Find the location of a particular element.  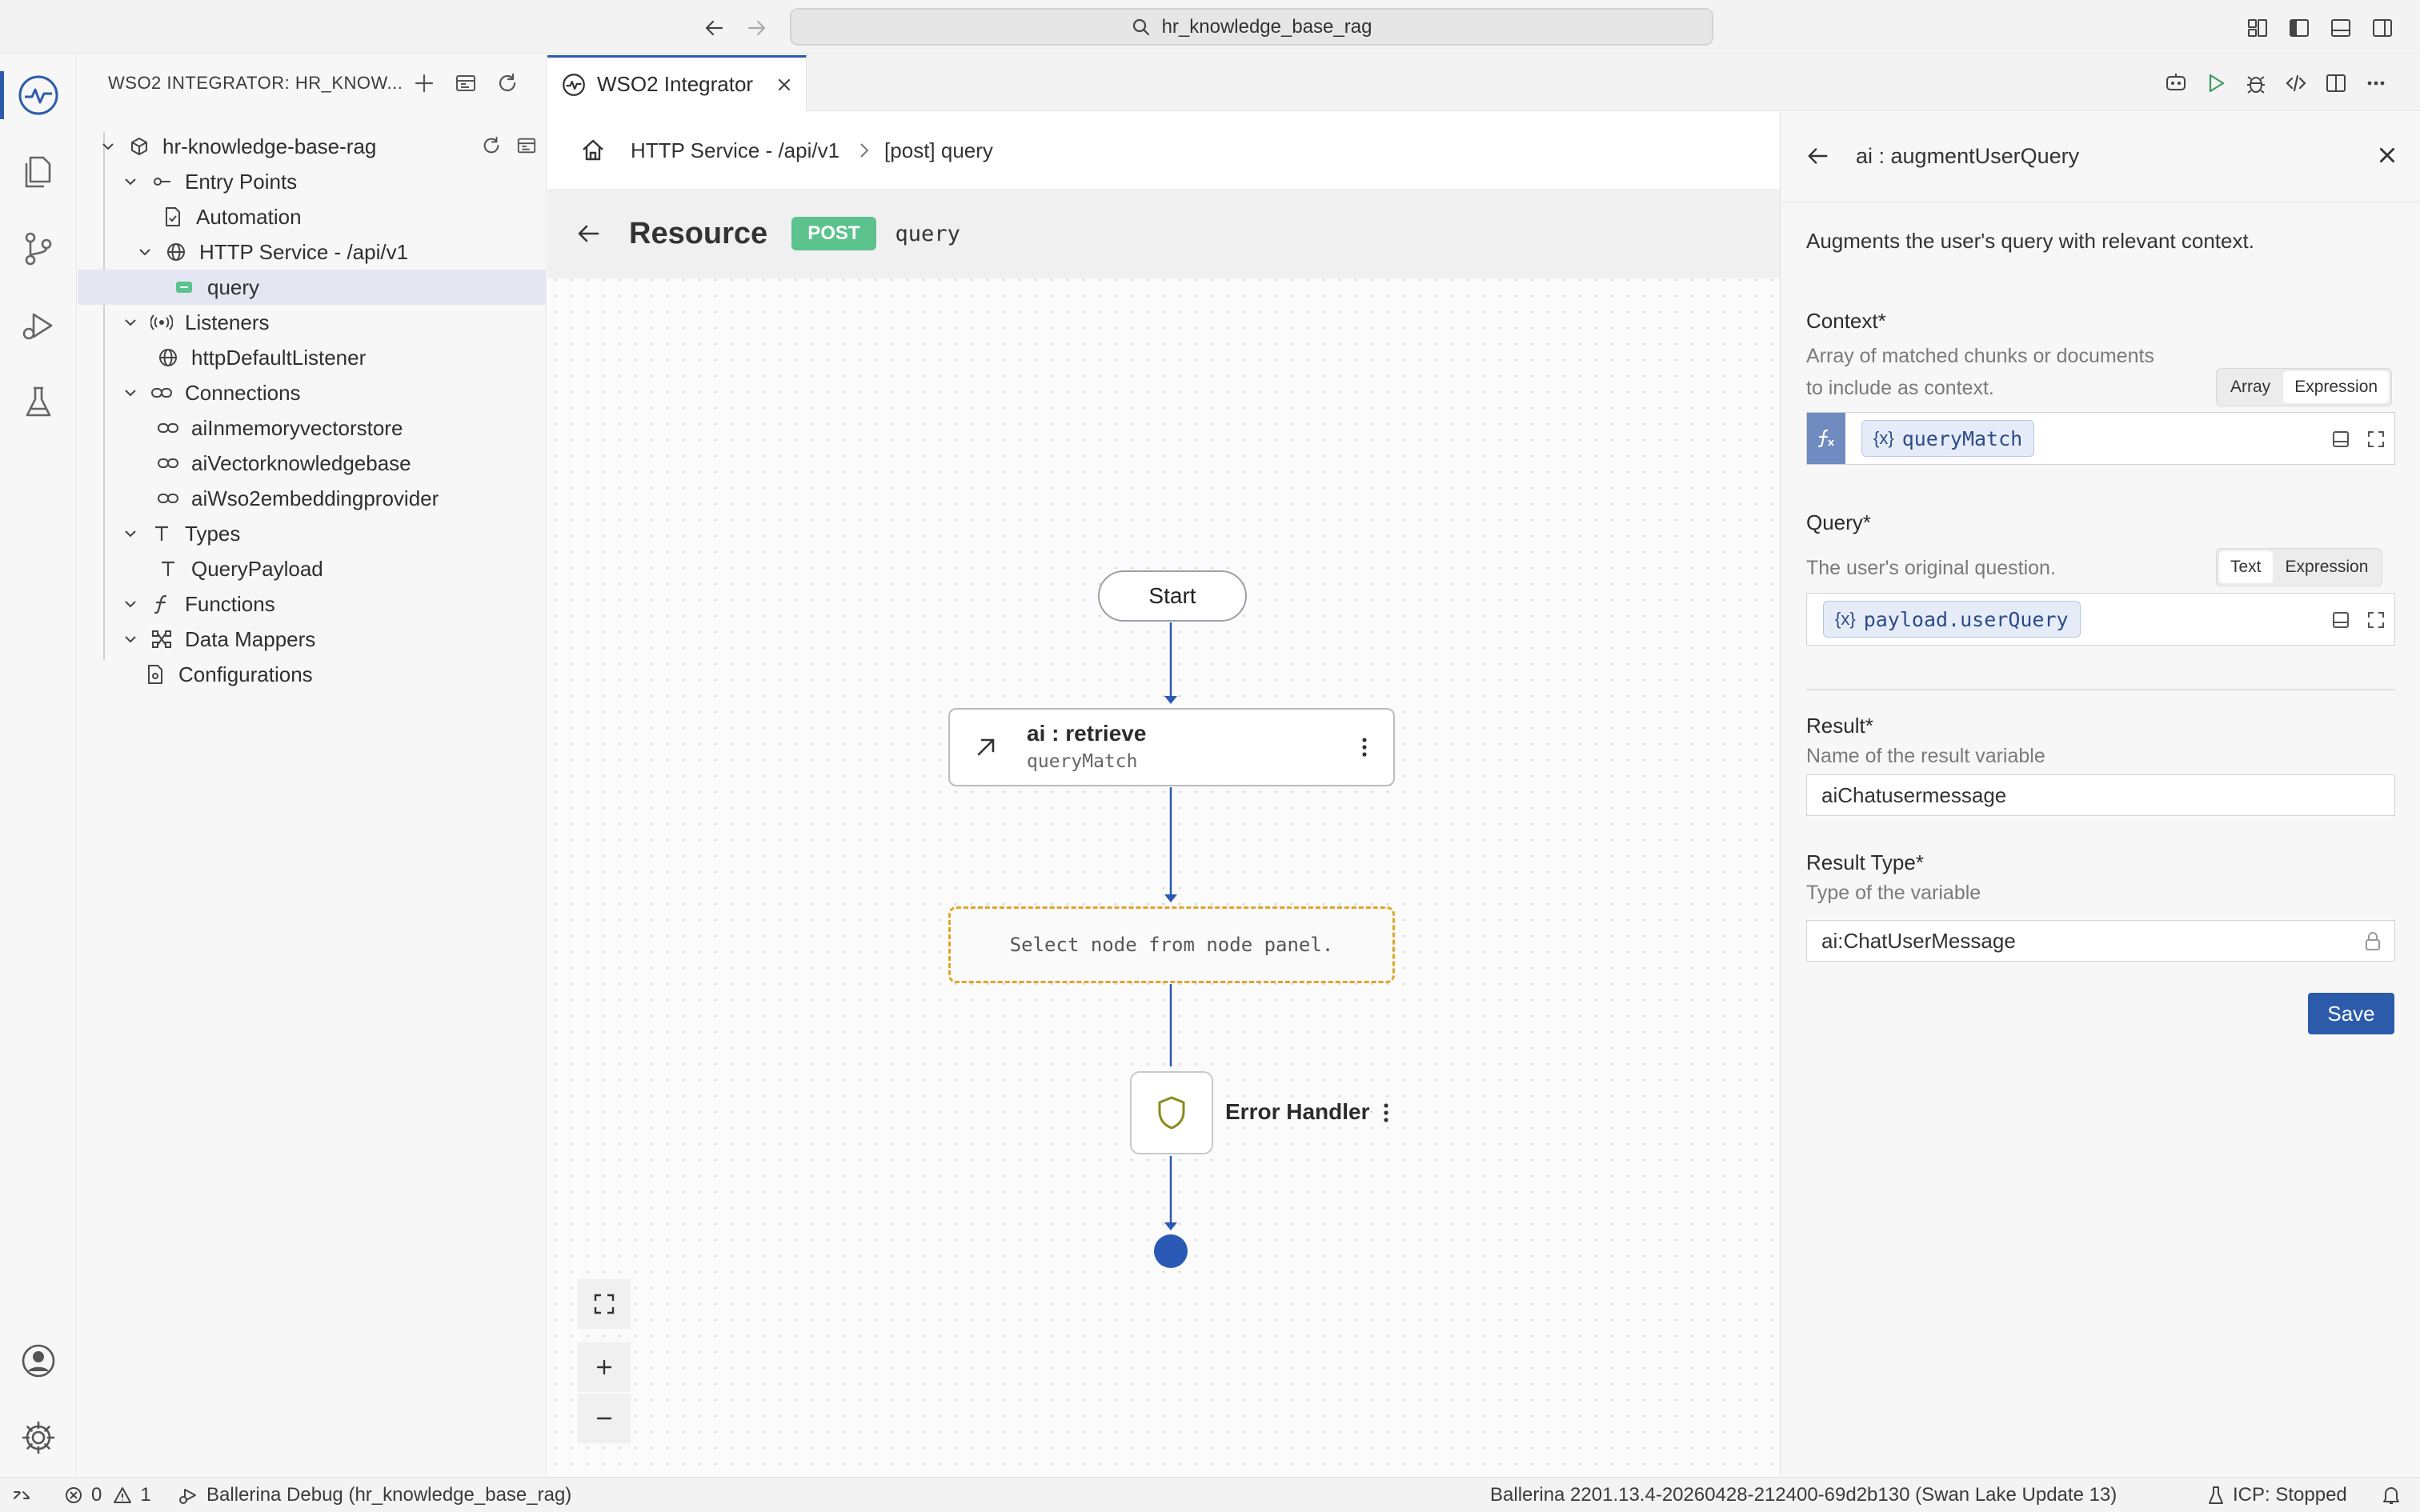

context-description-line2: to include as context. is located at coordinates (1900, 388).